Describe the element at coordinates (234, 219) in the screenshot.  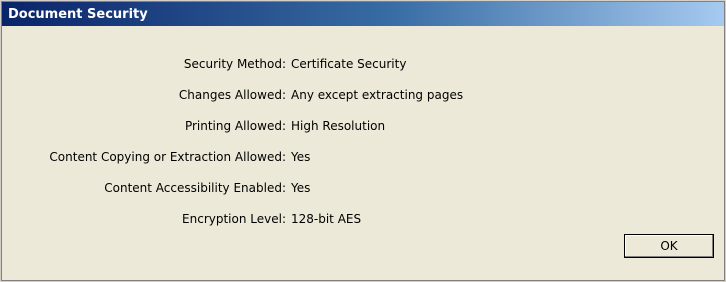
I see `encryption-level-label: Encryption Level:` at that location.